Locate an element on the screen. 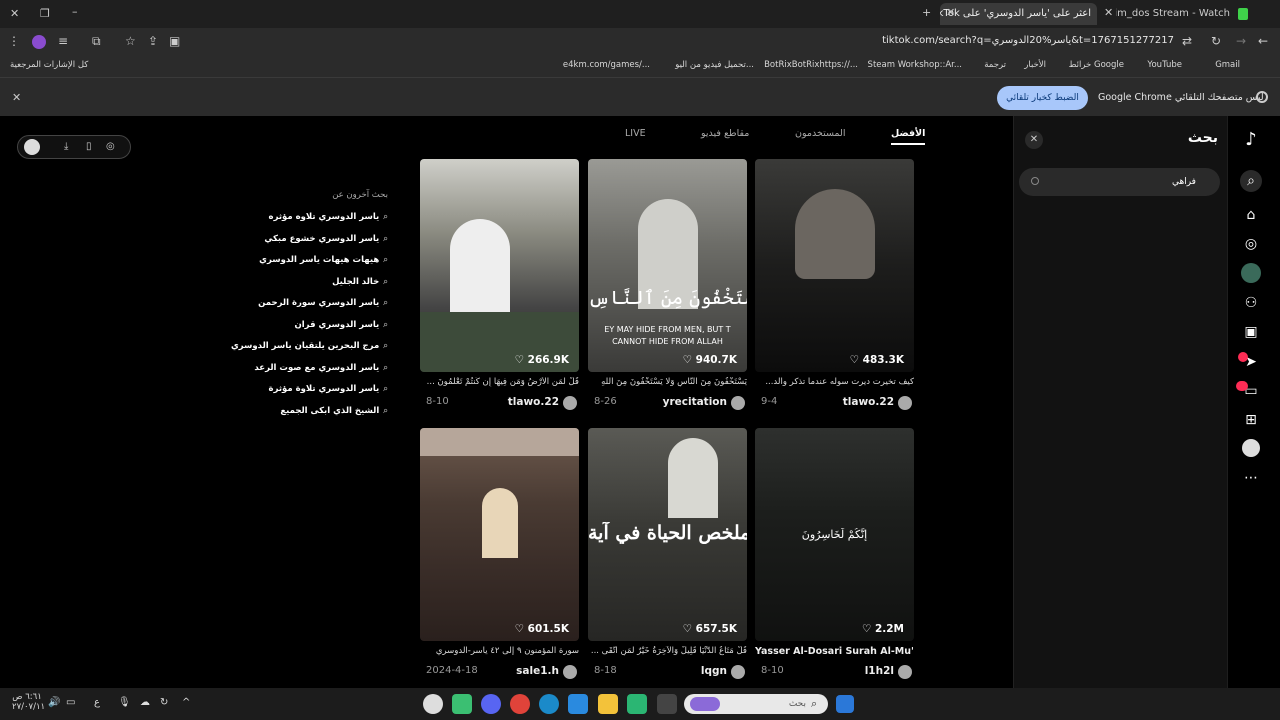 The width and height of the screenshot is (1280, 720). bookmark-star-icon: ☆ is located at coordinates (130, 41).